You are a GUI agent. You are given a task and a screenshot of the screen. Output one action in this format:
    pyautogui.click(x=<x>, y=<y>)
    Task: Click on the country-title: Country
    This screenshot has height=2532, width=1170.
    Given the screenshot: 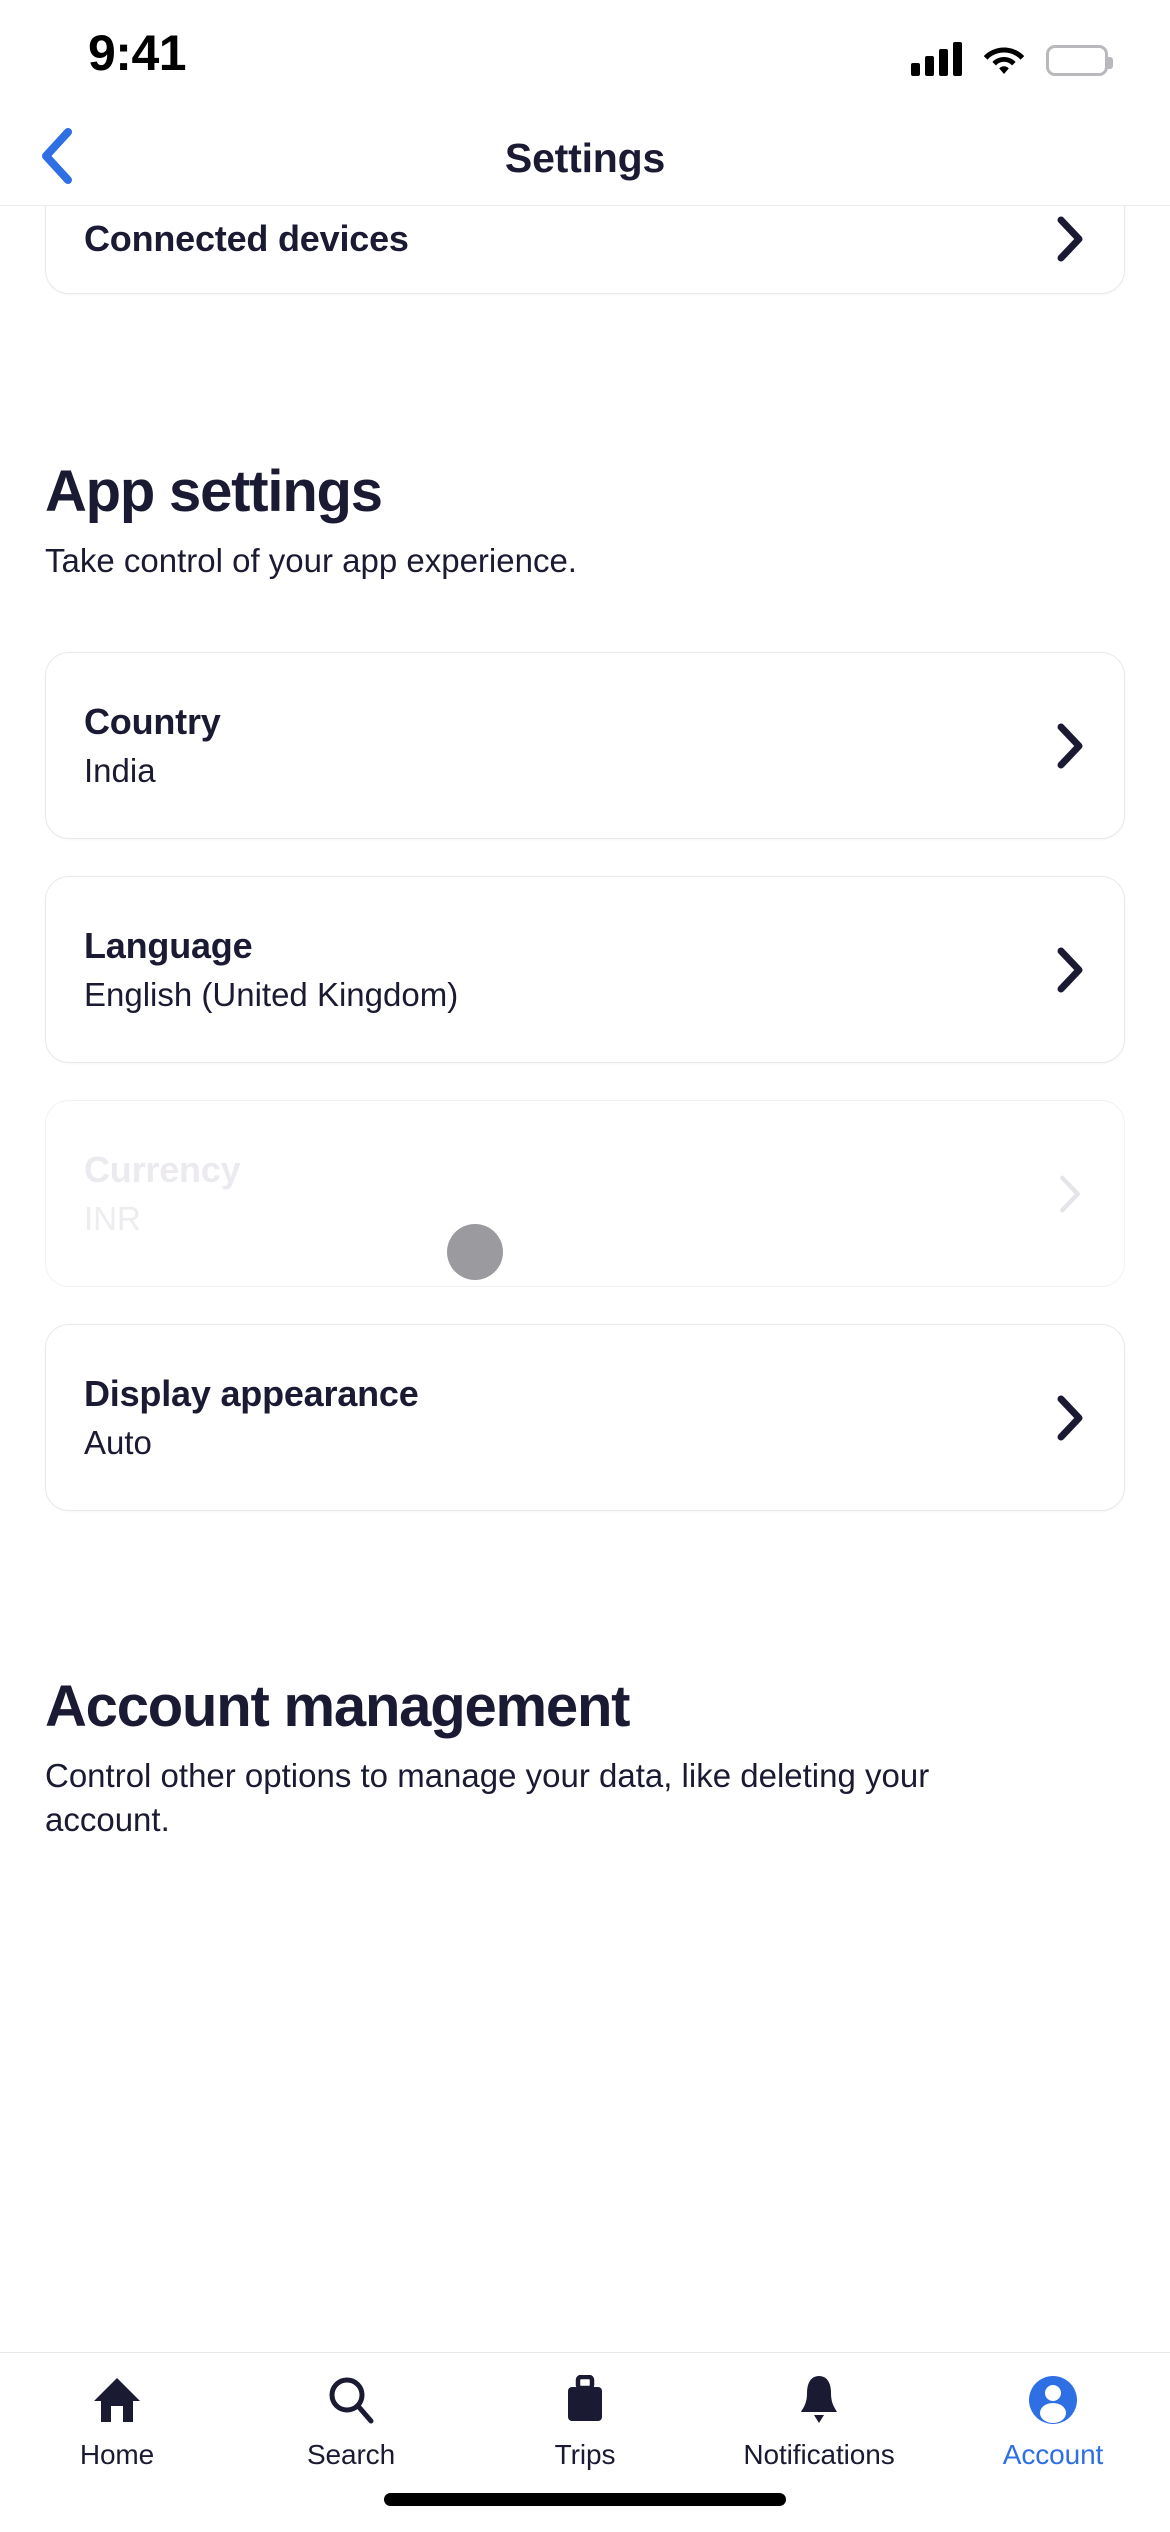 What is the action you would take?
    pyautogui.click(x=152, y=721)
    